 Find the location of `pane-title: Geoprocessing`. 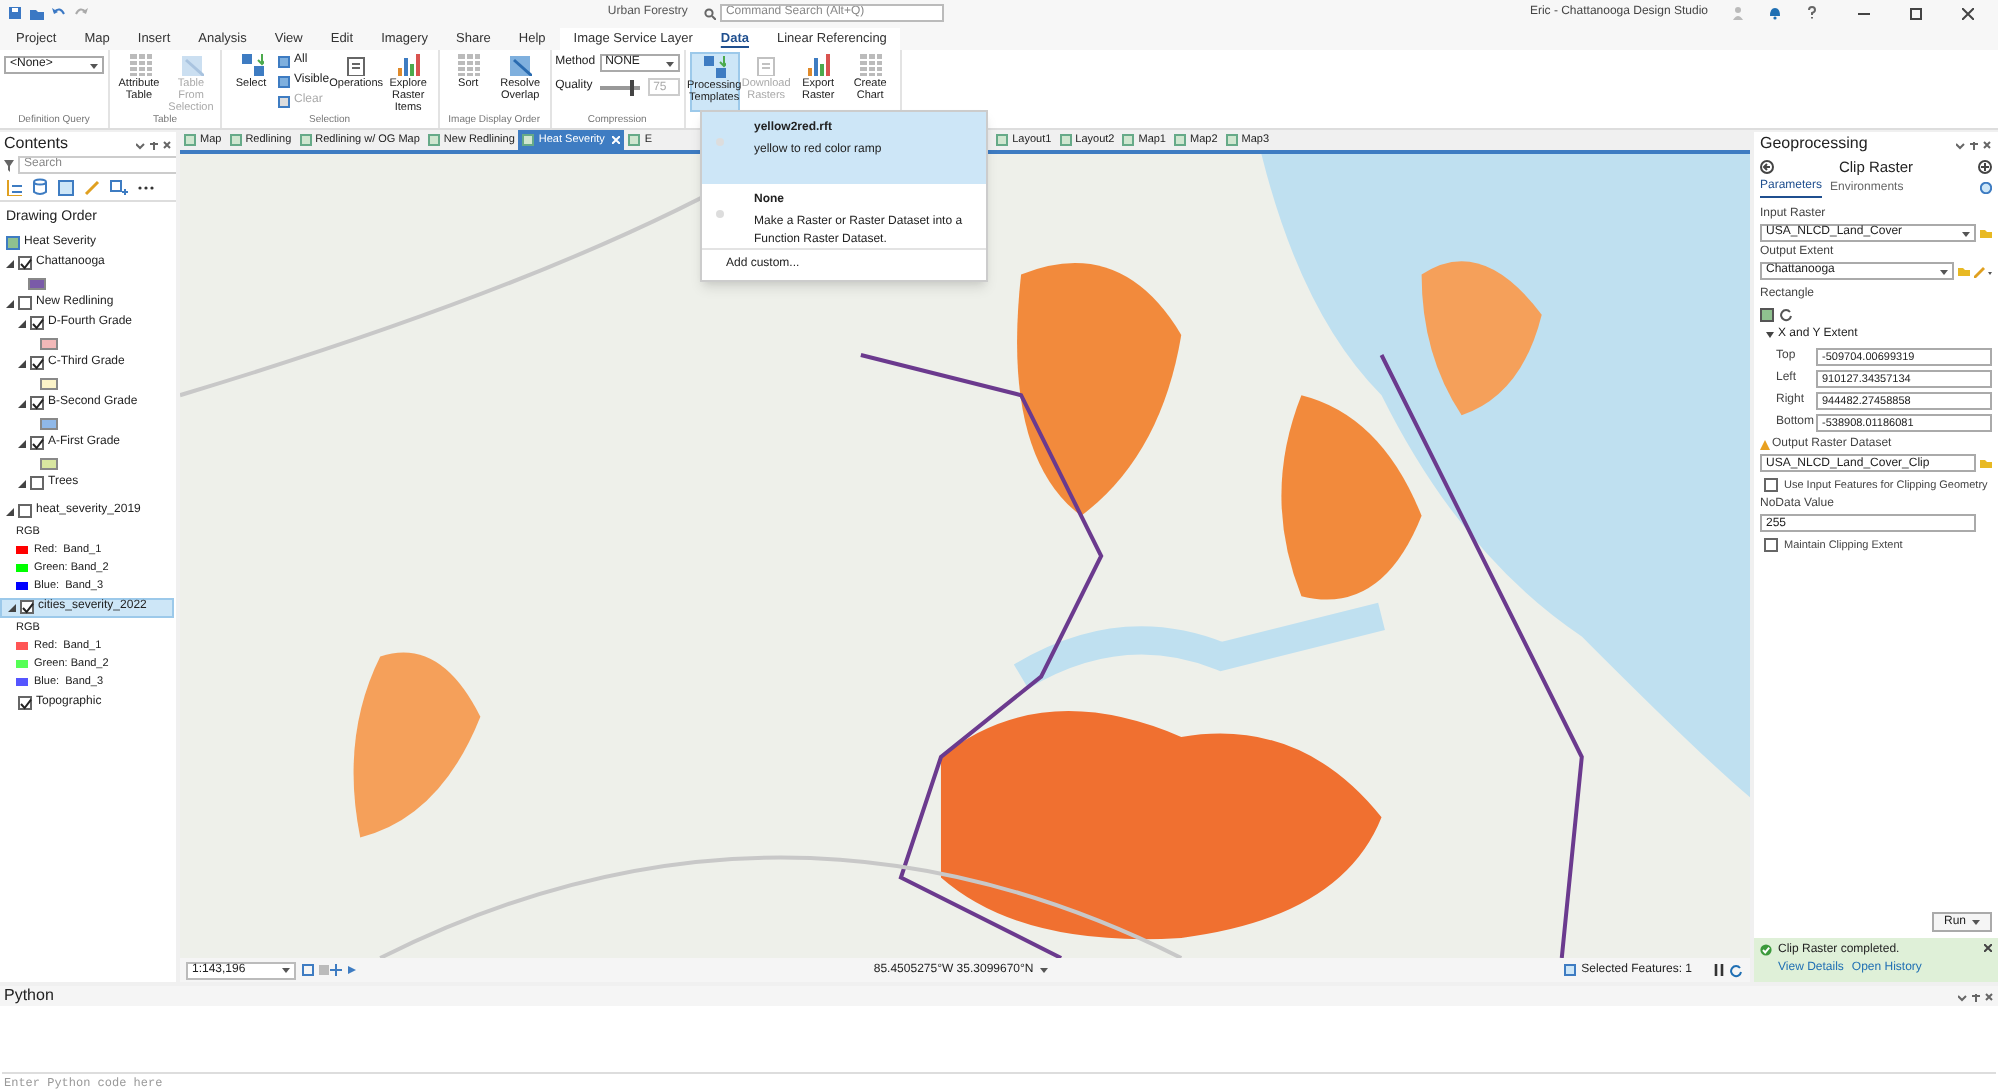

pane-title: Geoprocessing is located at coordinates (1814, 144).